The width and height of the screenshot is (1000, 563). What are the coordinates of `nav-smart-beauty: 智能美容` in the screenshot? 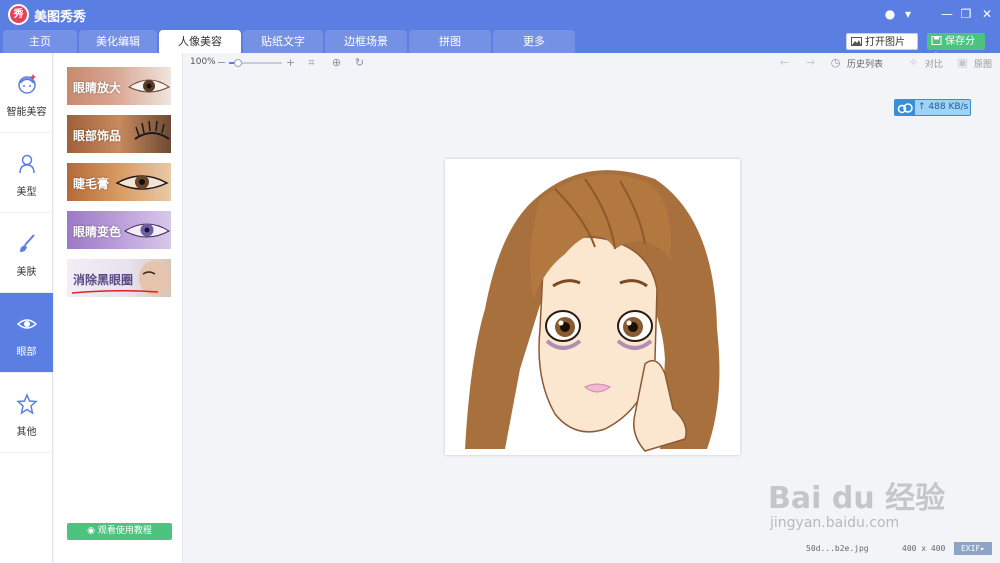 It's located at (26, 93).